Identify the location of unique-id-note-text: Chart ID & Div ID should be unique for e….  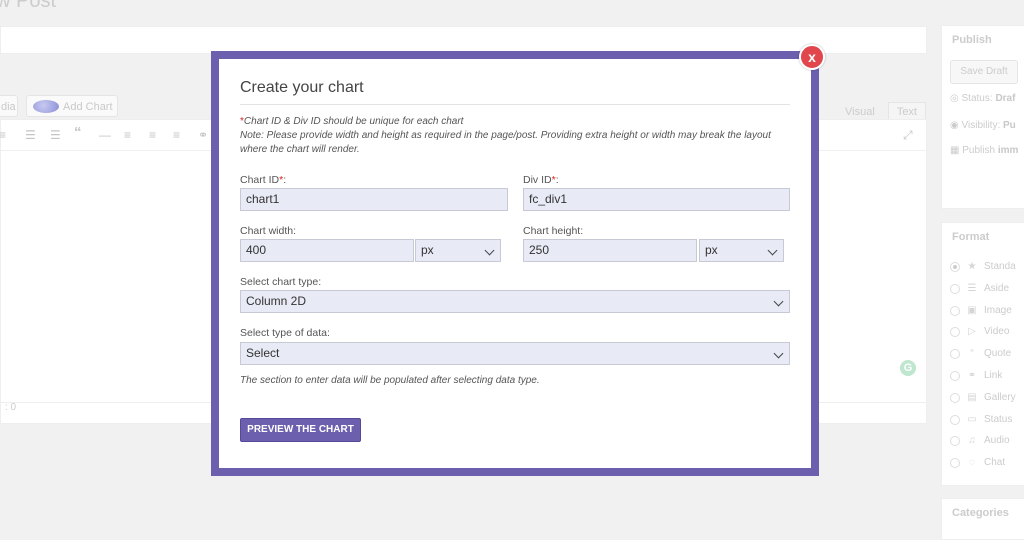
(353, 121).